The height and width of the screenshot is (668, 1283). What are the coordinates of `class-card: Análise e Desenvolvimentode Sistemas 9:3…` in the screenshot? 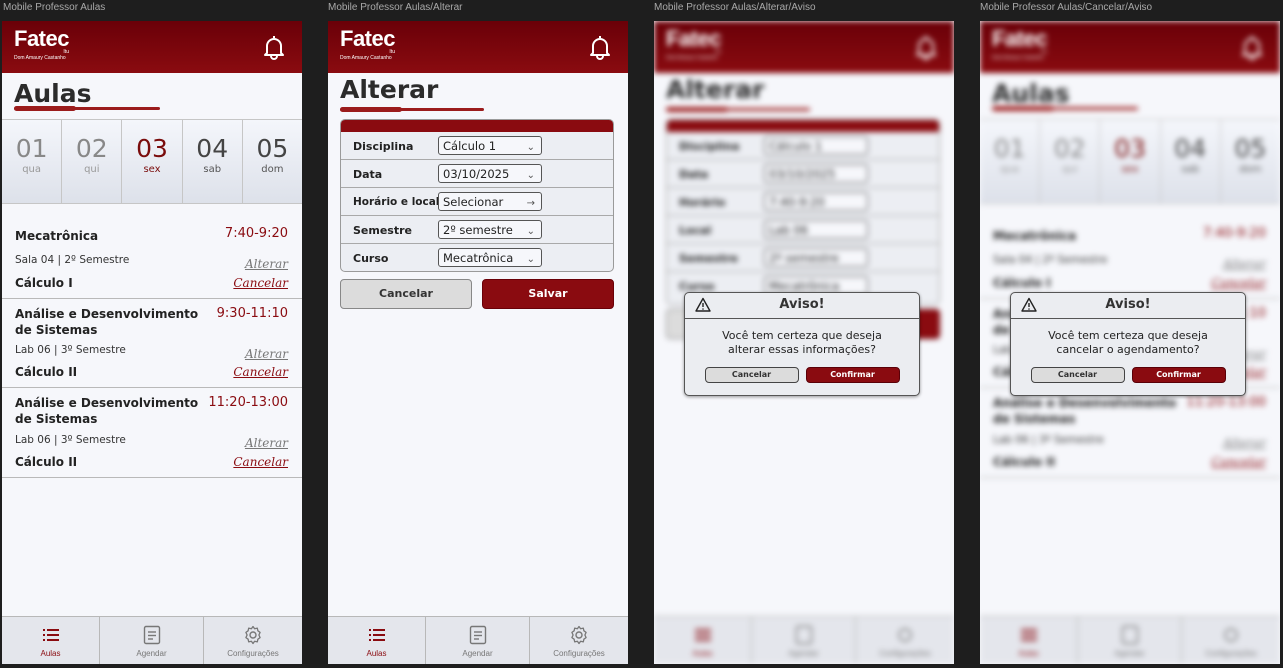 It's located at (152, 343).